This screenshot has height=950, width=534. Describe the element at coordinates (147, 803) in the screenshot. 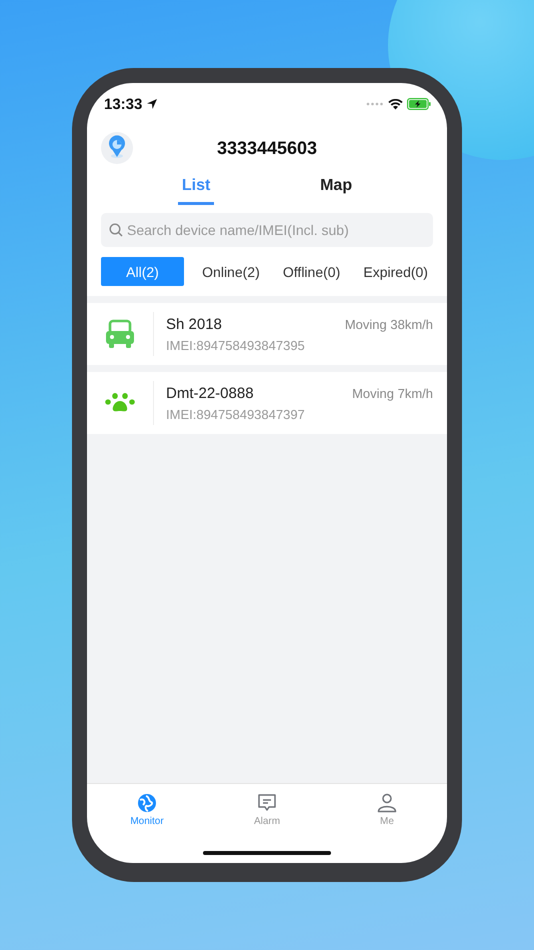

I see `globe-icon` at that location.